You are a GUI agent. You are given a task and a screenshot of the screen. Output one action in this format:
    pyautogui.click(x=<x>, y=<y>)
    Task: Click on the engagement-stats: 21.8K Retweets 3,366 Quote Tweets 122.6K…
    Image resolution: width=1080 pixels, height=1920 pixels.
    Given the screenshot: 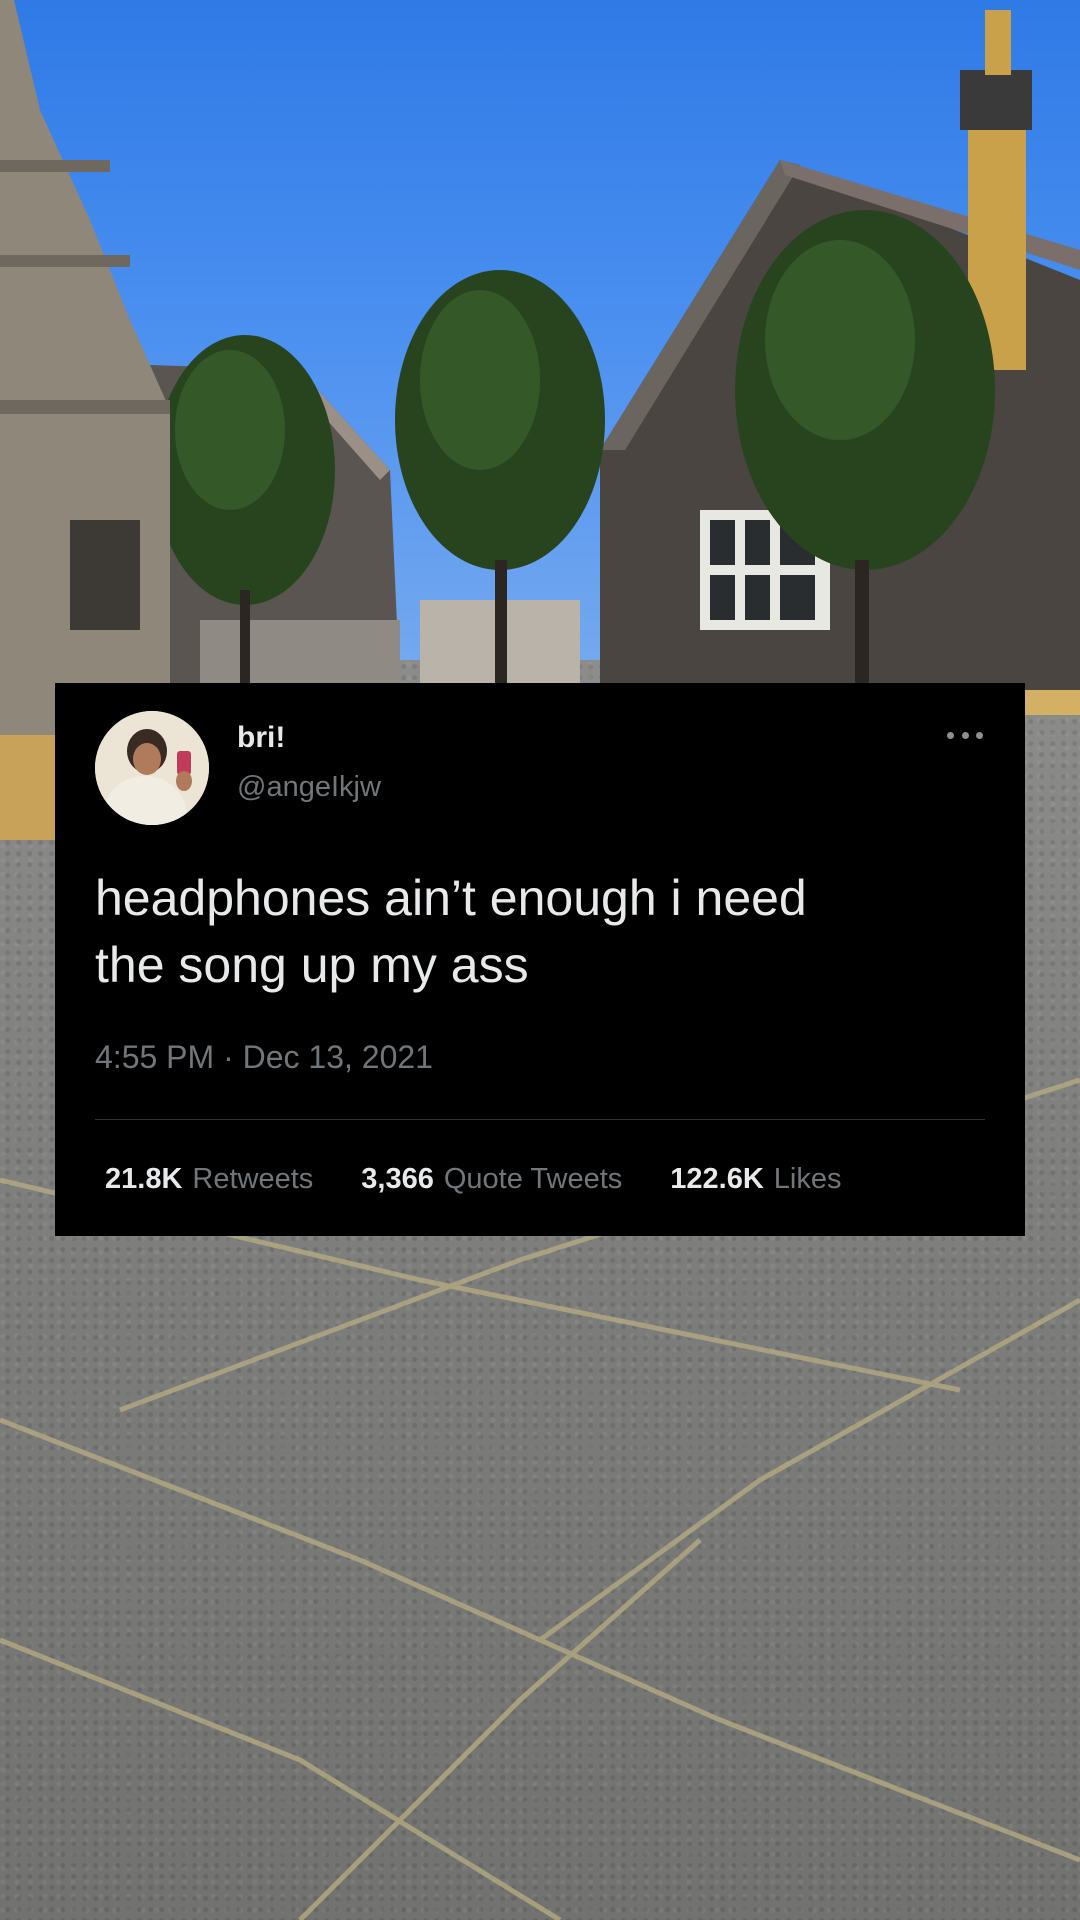 What is the action you would take?
    pyautogui.click(x=497, y=1179)
    